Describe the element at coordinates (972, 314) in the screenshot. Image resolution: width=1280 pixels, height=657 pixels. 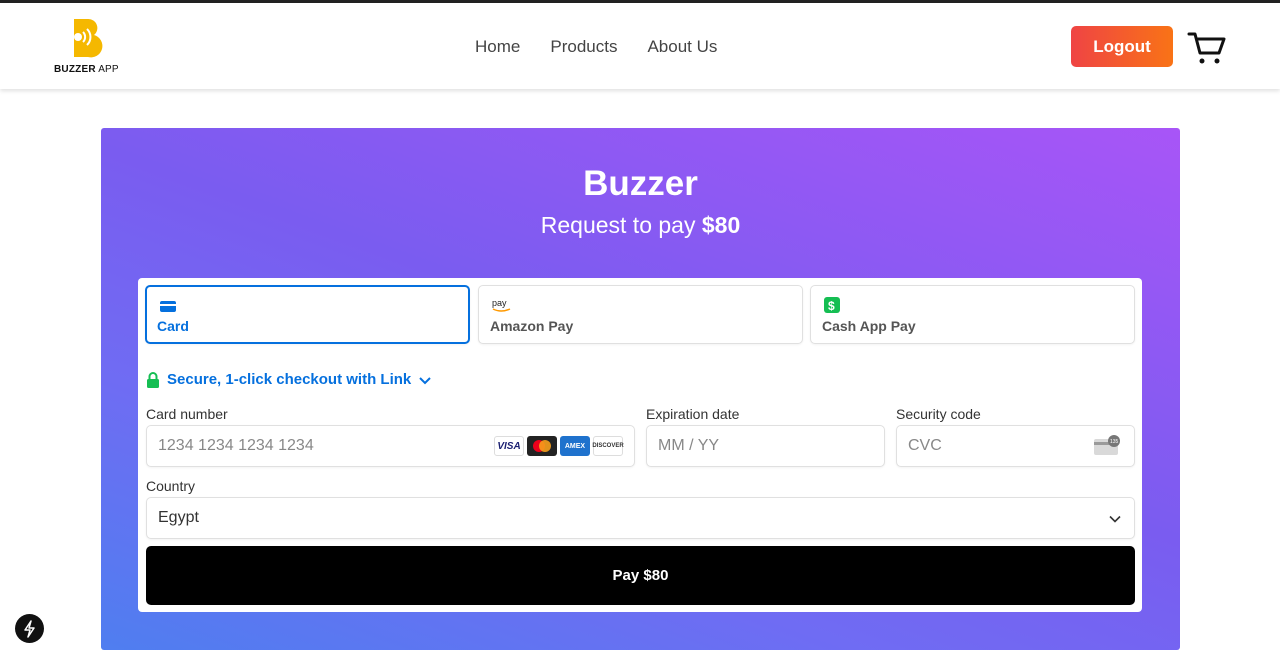
I see `tab-cash-app-pay: $ Cash App Pay` at that location.